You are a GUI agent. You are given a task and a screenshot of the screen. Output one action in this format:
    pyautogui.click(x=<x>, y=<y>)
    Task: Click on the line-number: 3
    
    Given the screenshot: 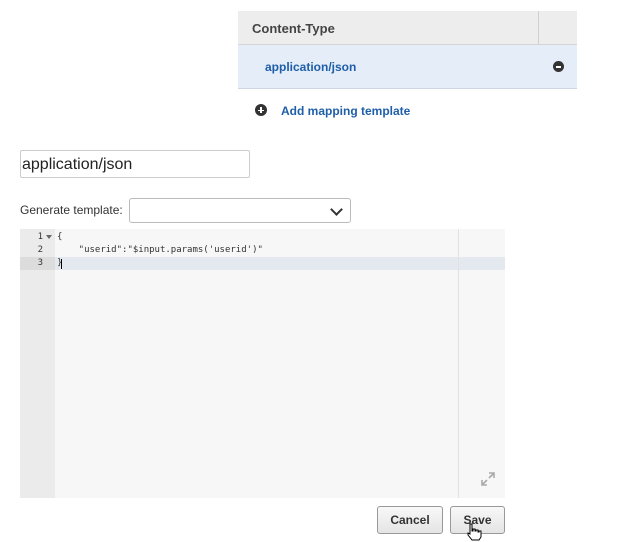 What is the action you would take?
    pyautogui.click(x=40, y=263)
    